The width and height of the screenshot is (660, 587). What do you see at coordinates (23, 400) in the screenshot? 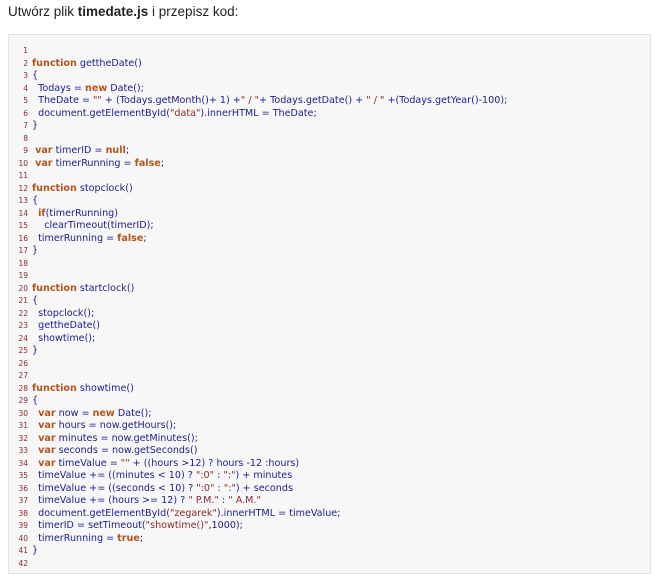
I see `line-number: 29` at bounding box center [23, 400].